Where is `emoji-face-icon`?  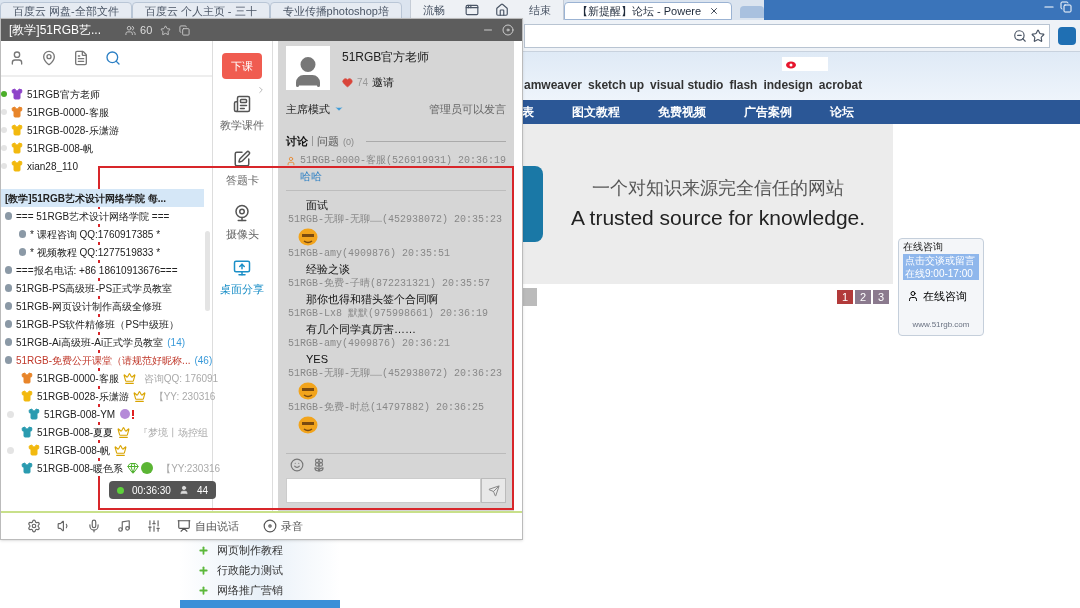
emoji-face-icon is located at coordinates (307, 424).